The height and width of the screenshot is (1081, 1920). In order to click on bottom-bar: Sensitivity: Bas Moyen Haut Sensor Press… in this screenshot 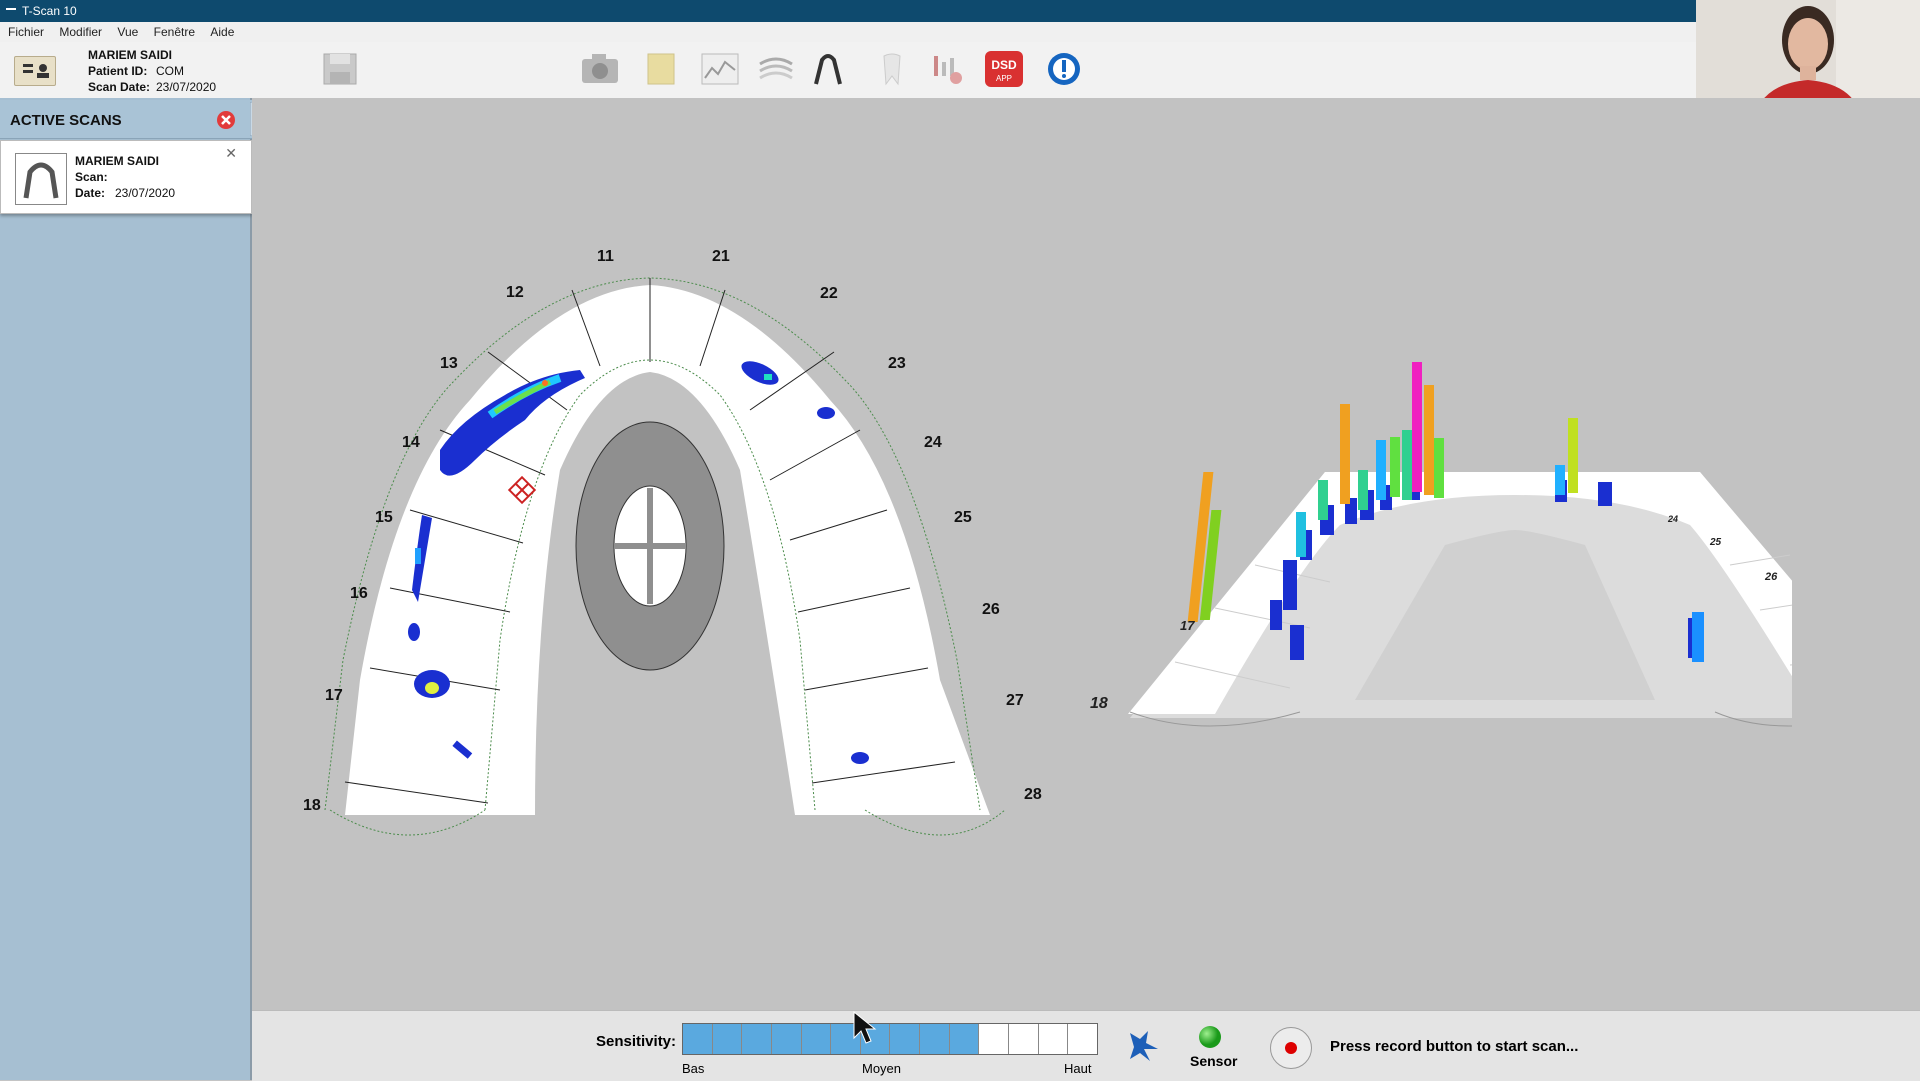, I will do `click(1086, 1045)`.